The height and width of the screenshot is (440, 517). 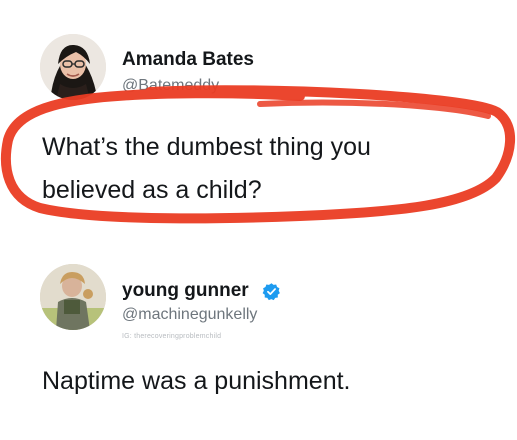 I want to click on post-text-line-1: What’s the dumbest thing you, so click(x=206, y=147).